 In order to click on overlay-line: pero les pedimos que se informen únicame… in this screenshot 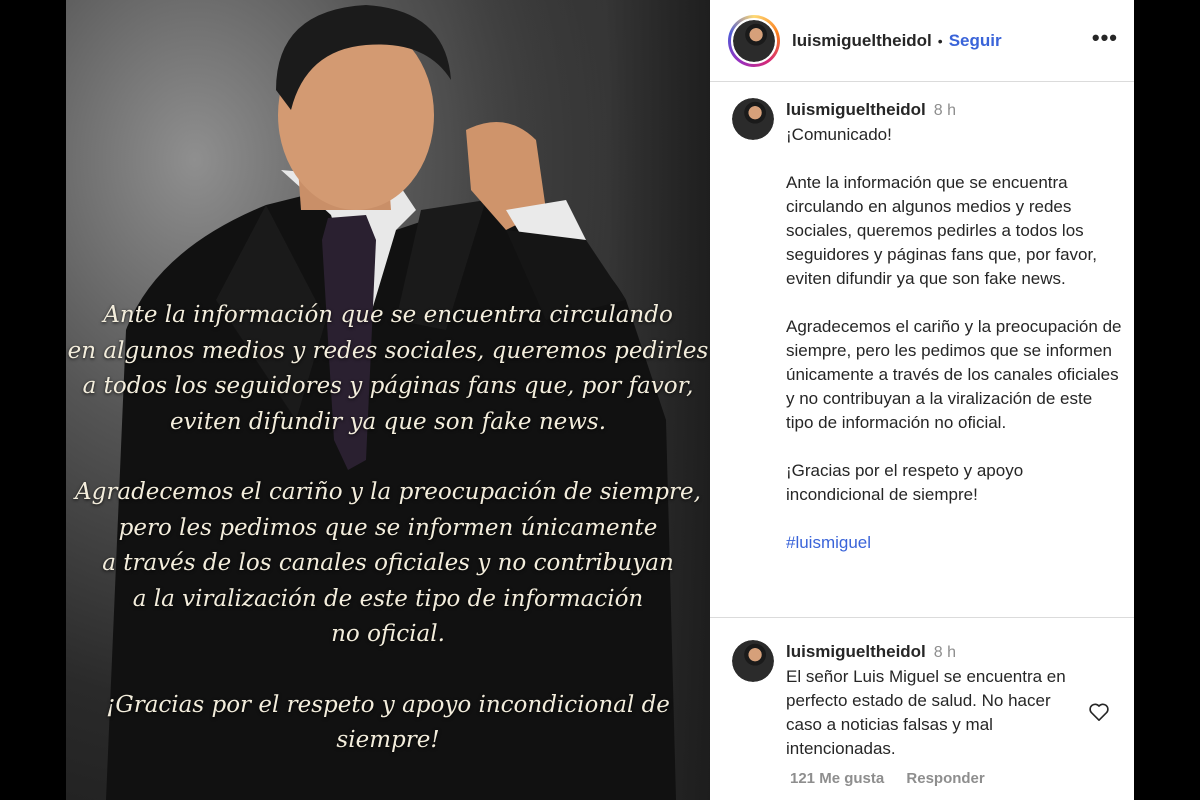, I will do `click(388, 527)`.